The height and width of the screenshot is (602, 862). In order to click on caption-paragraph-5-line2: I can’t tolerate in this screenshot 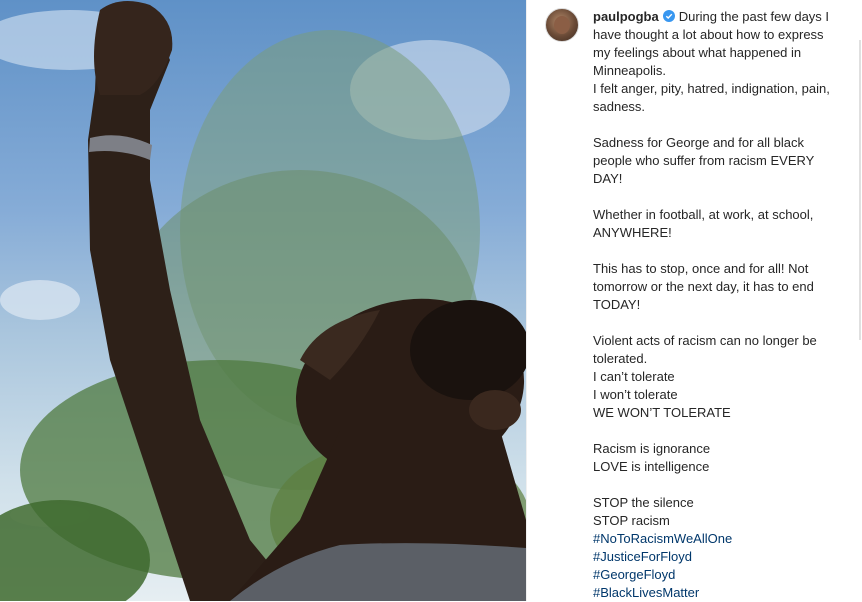, I will do `click(634, 376)`.